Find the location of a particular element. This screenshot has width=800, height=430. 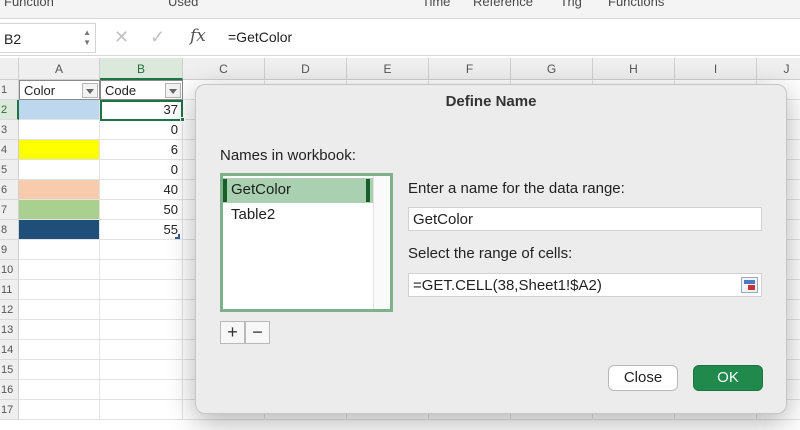

cell-a11 is located at coordinates (59, 290).